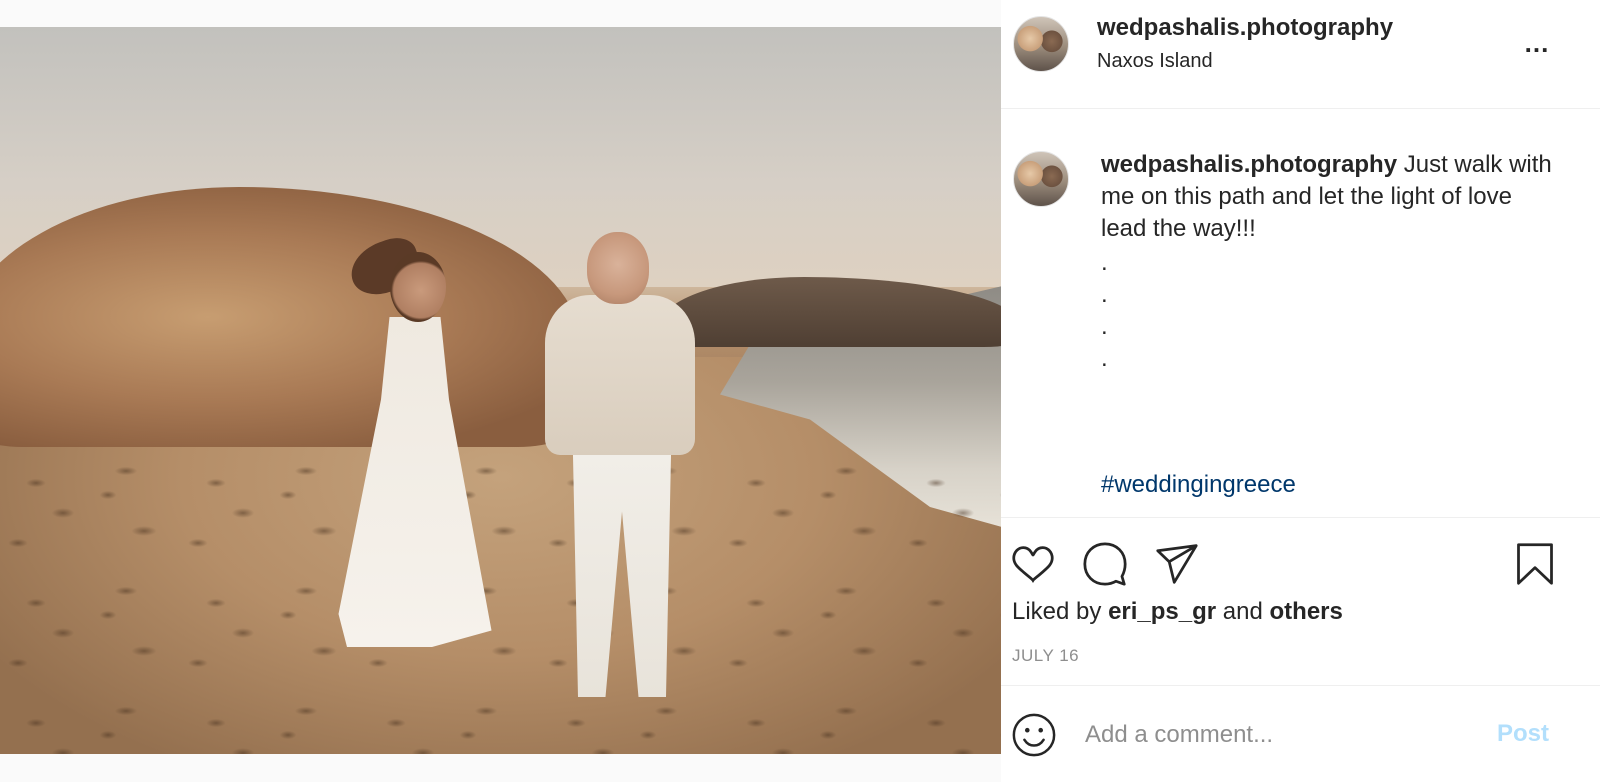 Image resolution: width=1600 pixels, height=783 pixels. What do you see at coordinates (1033, 564) in the screenshot?
I see `heart-icon` at bounding box center [1033, 564].